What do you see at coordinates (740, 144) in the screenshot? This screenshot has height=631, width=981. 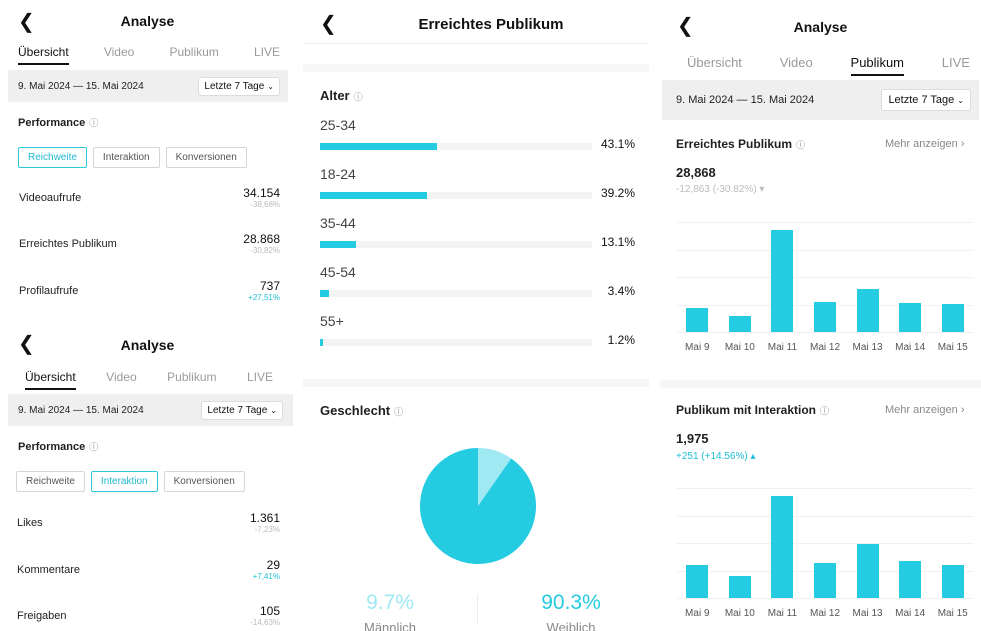 I see `reached-audience-heading: Erreichtes Publikum ⓘ` at bounding box center [740, 144].